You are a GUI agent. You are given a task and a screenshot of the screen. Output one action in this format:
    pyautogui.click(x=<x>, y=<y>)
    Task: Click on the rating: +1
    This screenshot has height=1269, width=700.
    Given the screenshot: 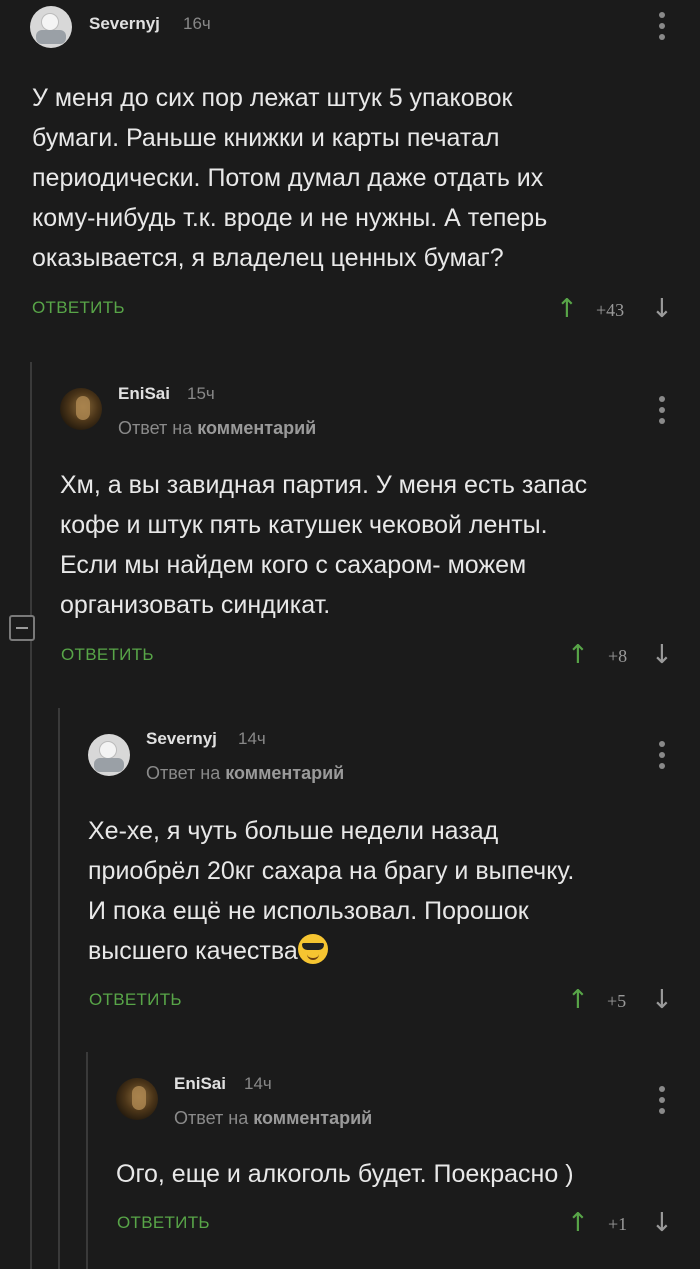 What is the action you would take?
    pyautogui.click(x=618, y=1224)
    